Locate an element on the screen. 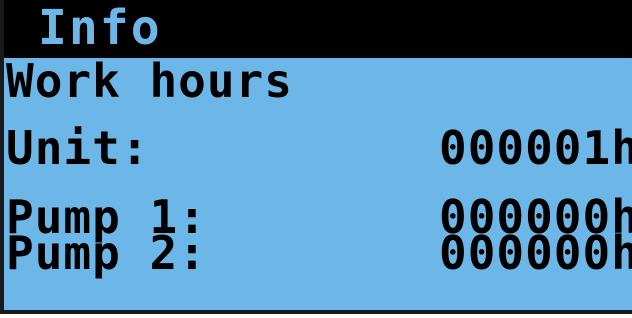 This screenshot has width=632, height=318. screen-subtitle: Work hours is located at coordinates (149, 81).